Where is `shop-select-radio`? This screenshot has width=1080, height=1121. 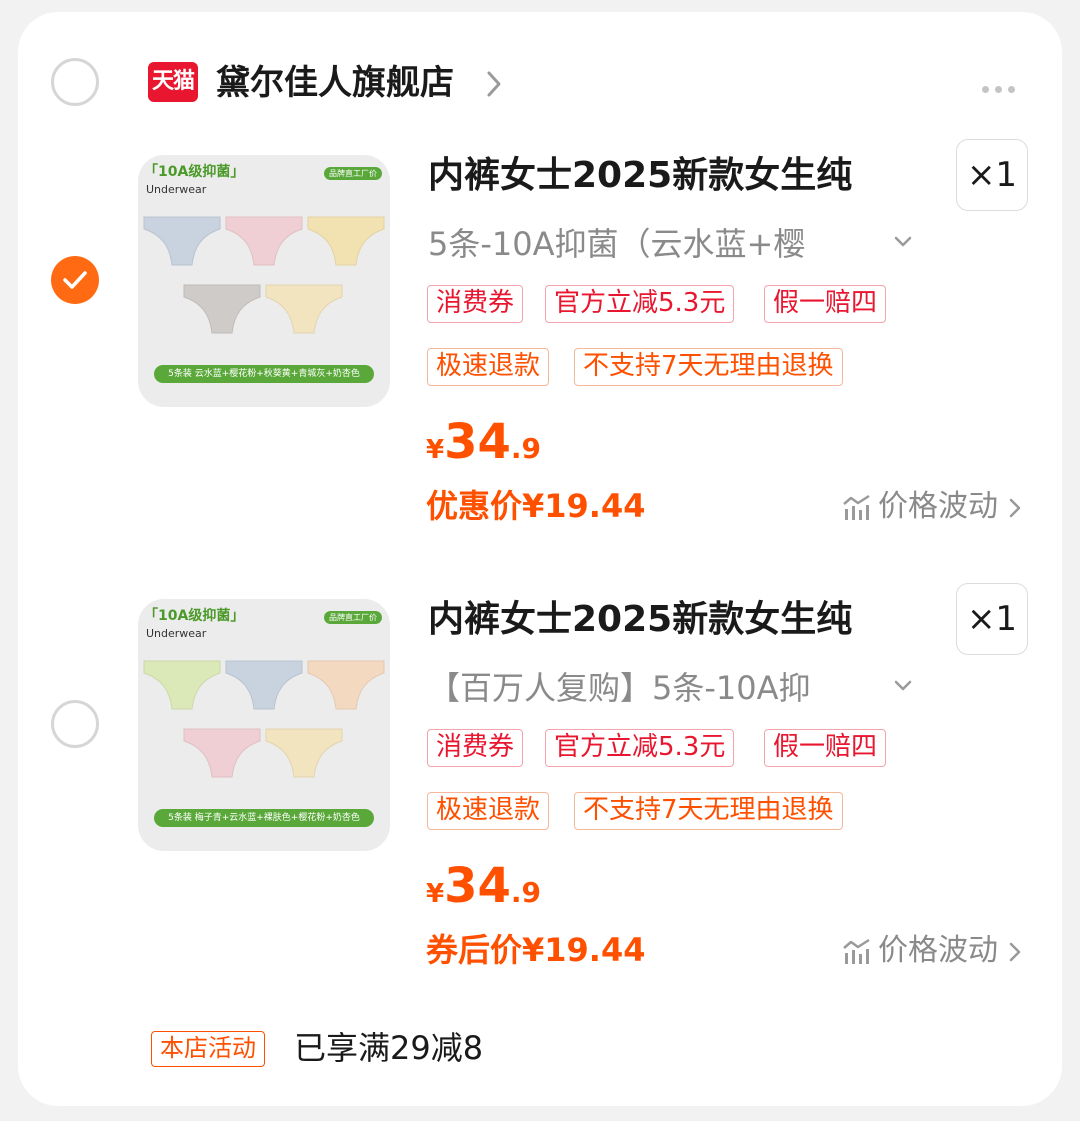 shop-select-radio is located at coordinates (75, 82).